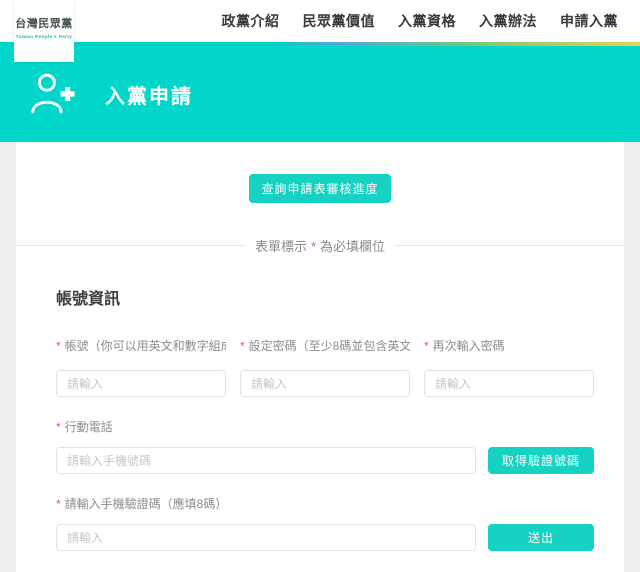  I want to click on verification-code-input, so click(266, 537).